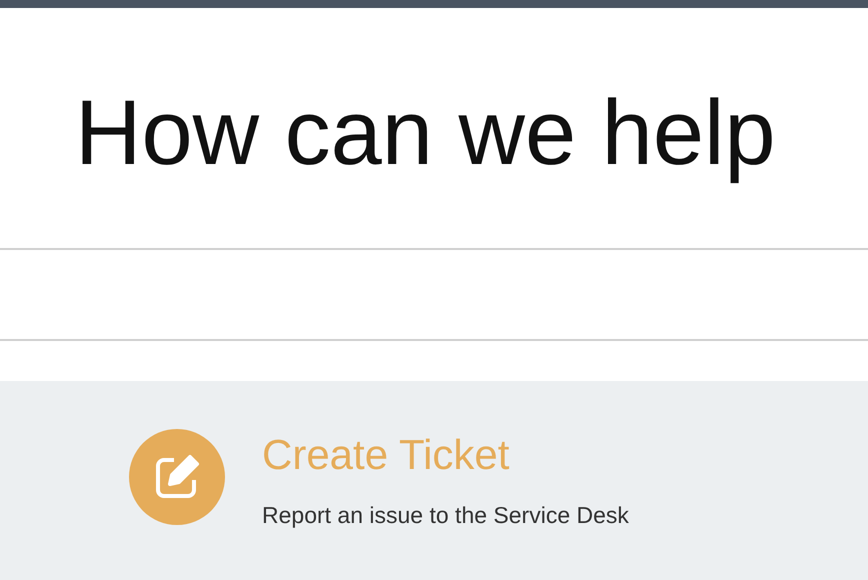 The image size is (868, 580). What do you see at coordinates (445, 455) in the screenshot?
I see `create-ticket-link: Create Ticket` at bounding box center [445, 455].